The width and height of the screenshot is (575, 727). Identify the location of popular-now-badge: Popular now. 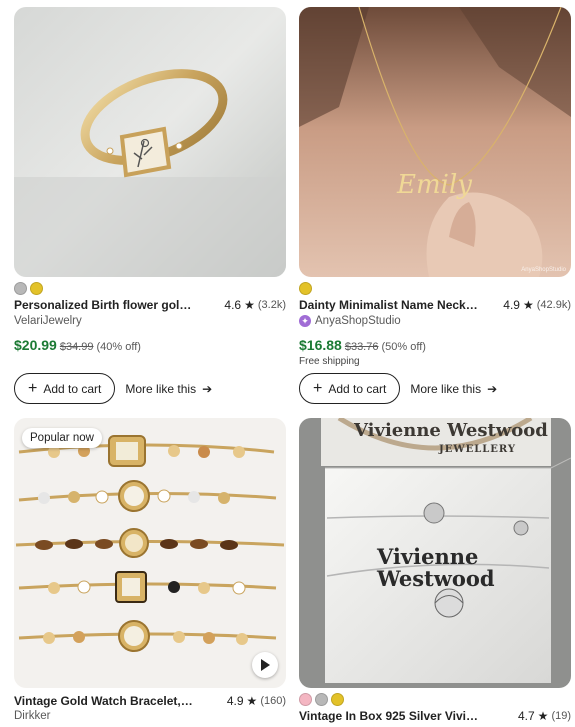
(62, 438).